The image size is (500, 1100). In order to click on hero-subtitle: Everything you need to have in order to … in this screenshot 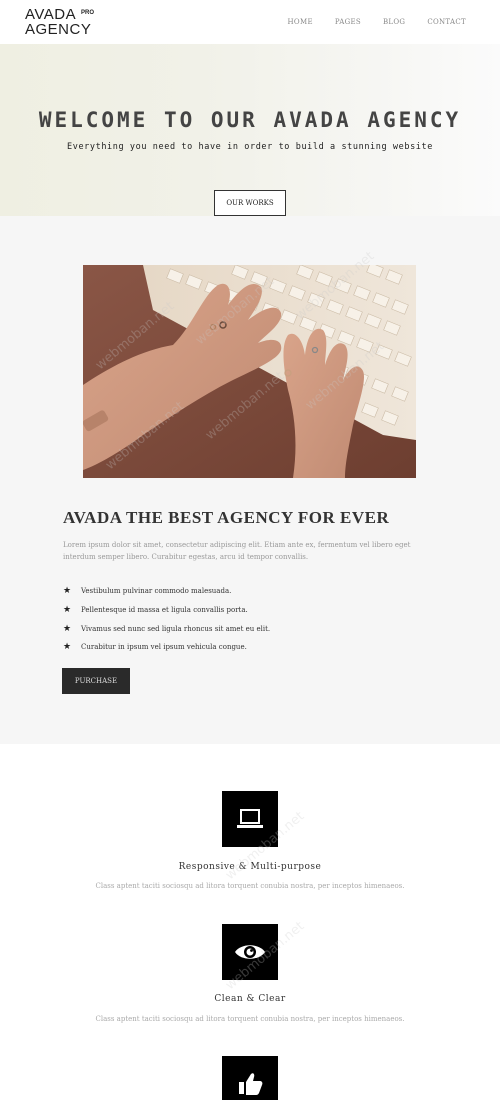, I will do `click(250, 147)`.